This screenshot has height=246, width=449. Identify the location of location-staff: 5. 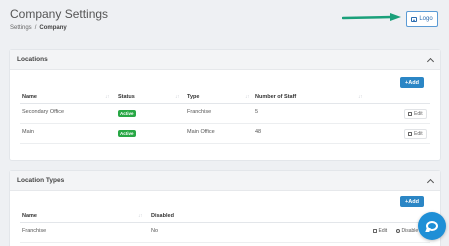
(257, 112).